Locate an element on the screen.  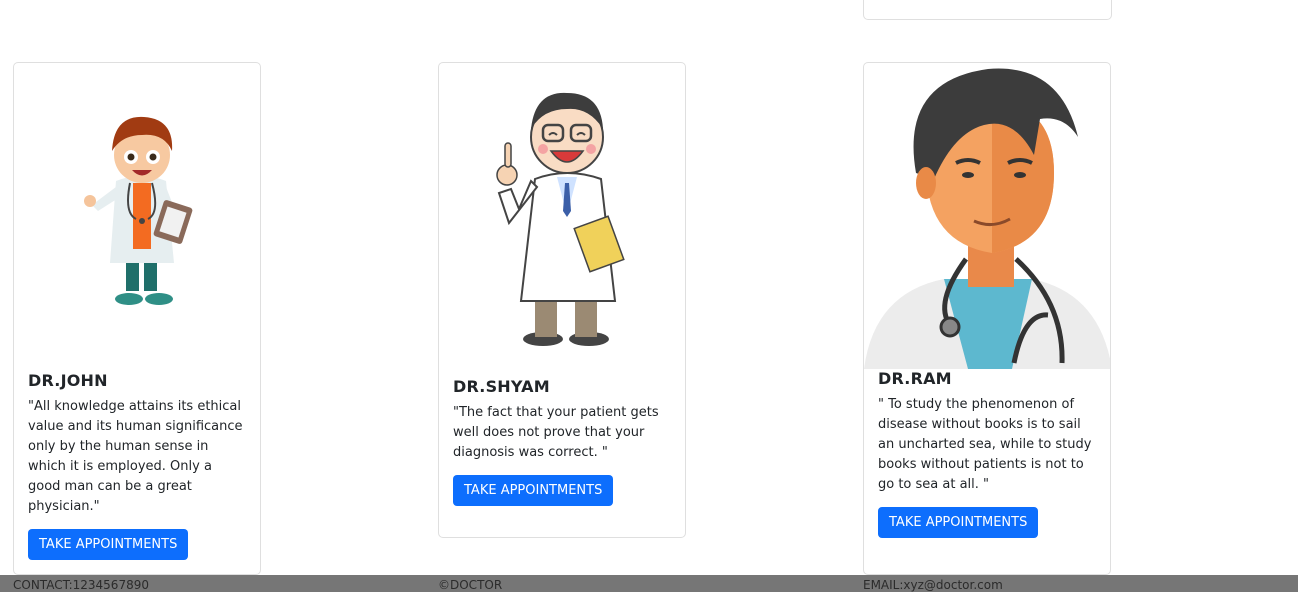
footer-contact: CONTACT:1234567890 is located at coordinates (81, 585).